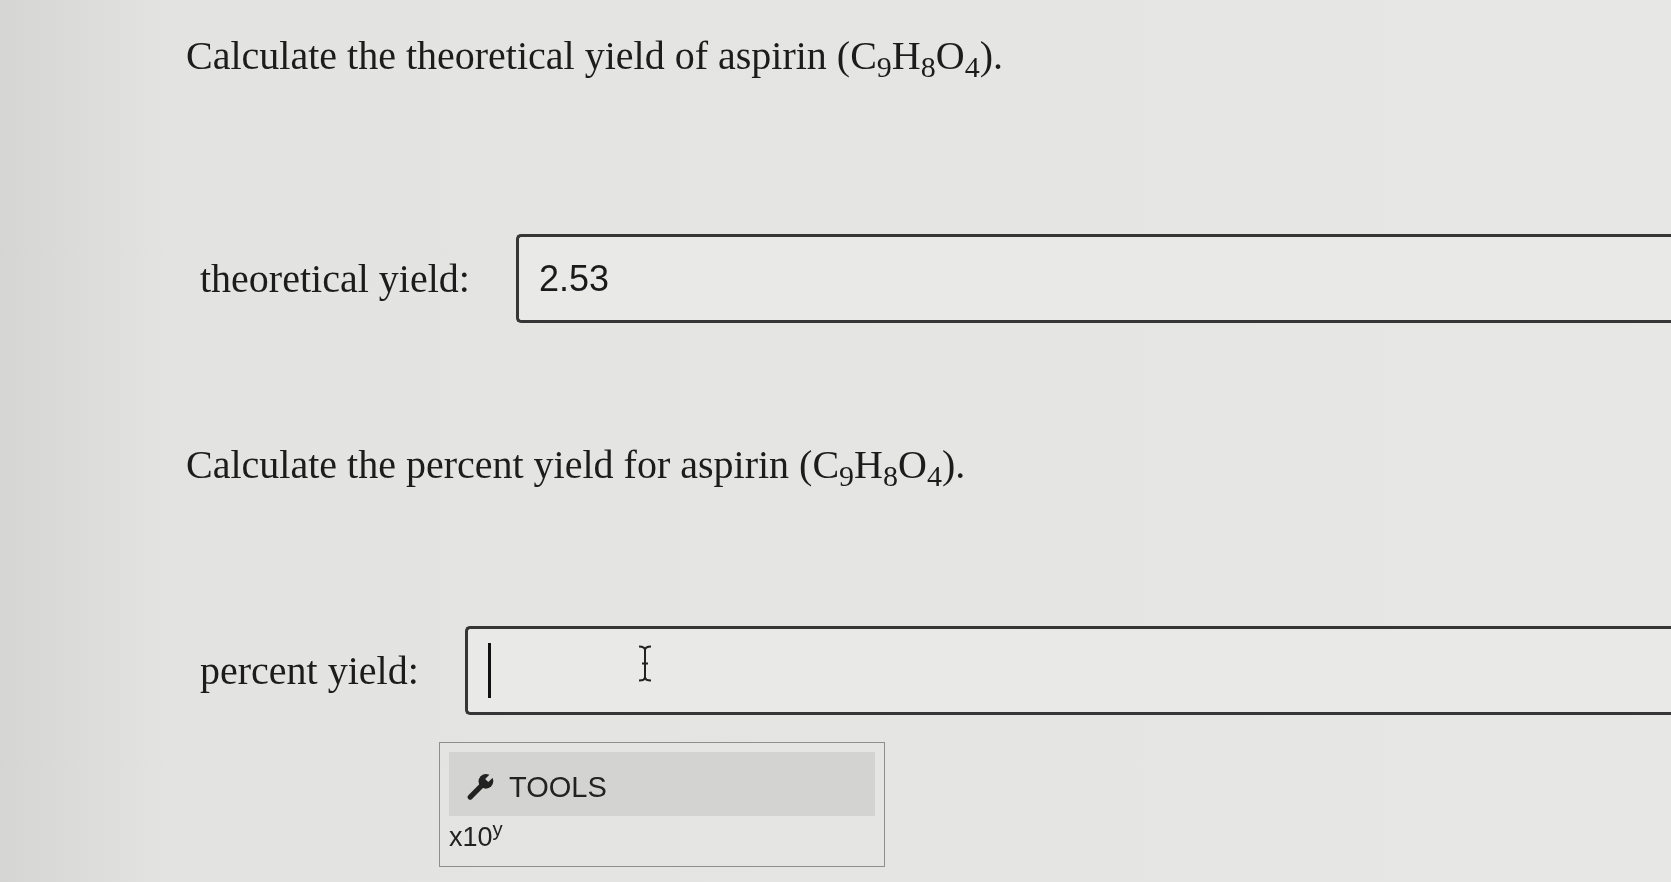 The height and width of the screenshot is (882, 1671). Describe the element at coordinates (476, 837) in the screenshot. I see `exponent-button: x10$^{y}$` at that location.